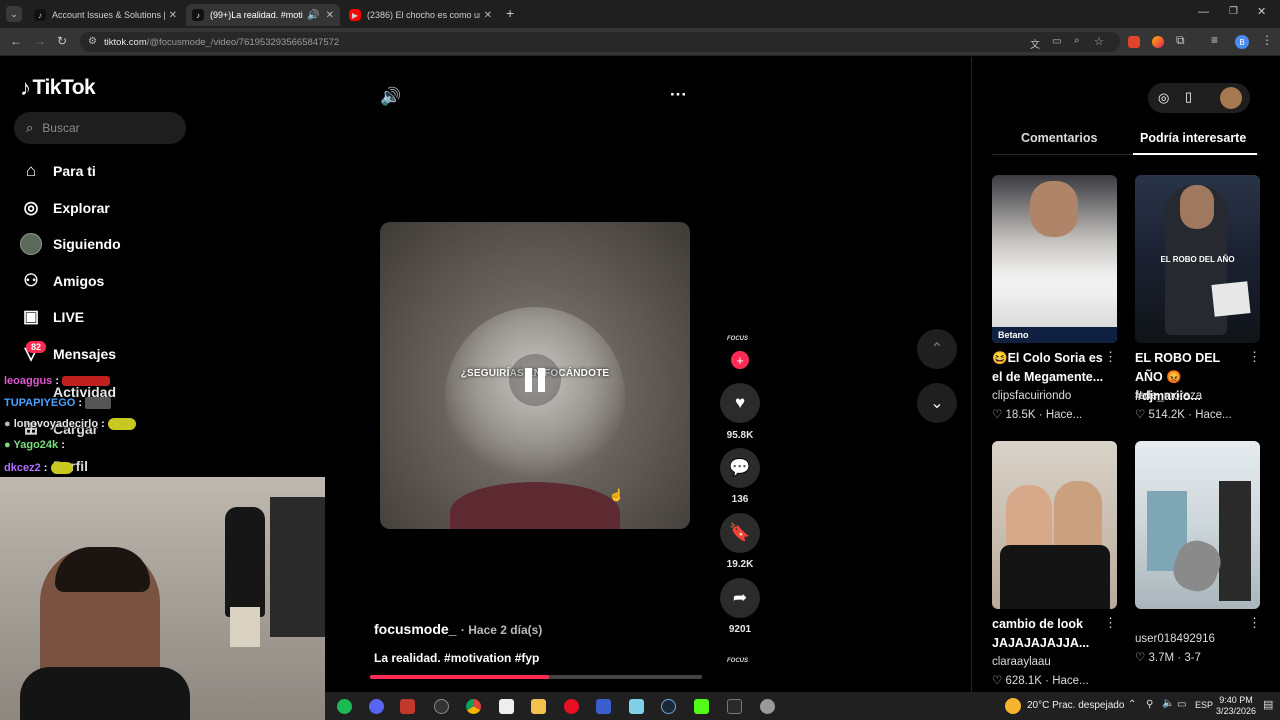 This screenshot has width=1280, height=720. What do you see at coordinates (1268, 704) in the screenshot?
I see `notification-icon: ▤` at bounding box center [1268, 704].